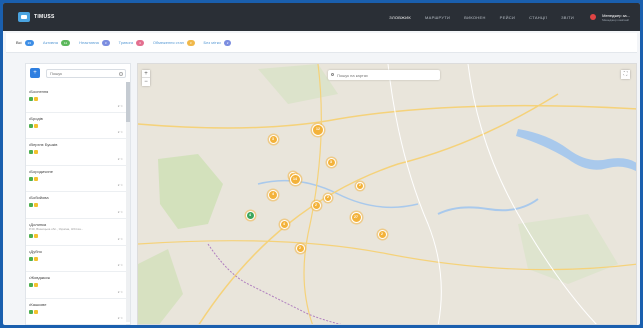  I want to click on status-tab: Активна 11, so click(56, 42).